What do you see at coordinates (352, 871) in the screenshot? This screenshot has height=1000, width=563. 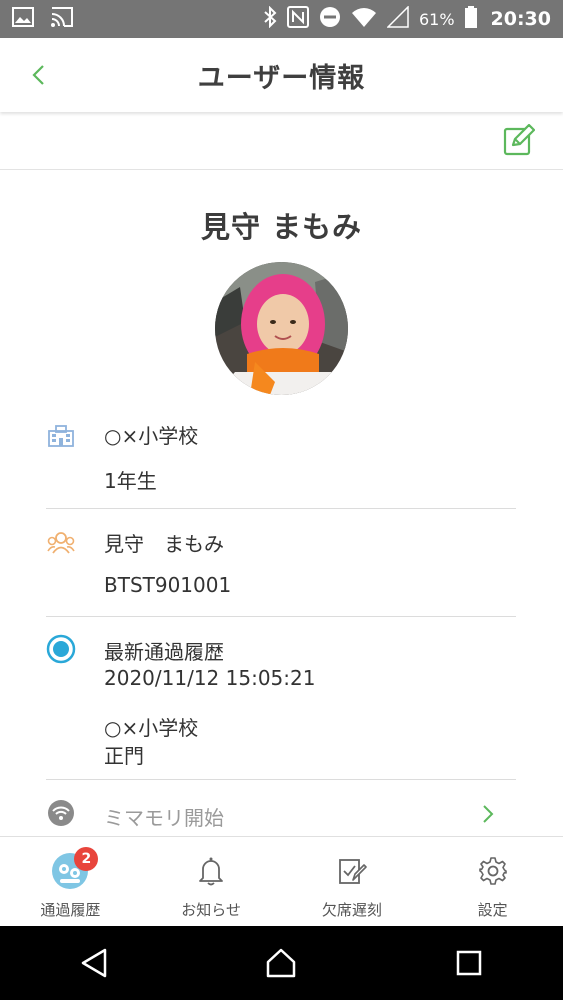 I see `document-edit-icon` at bounding box center [352, 871].